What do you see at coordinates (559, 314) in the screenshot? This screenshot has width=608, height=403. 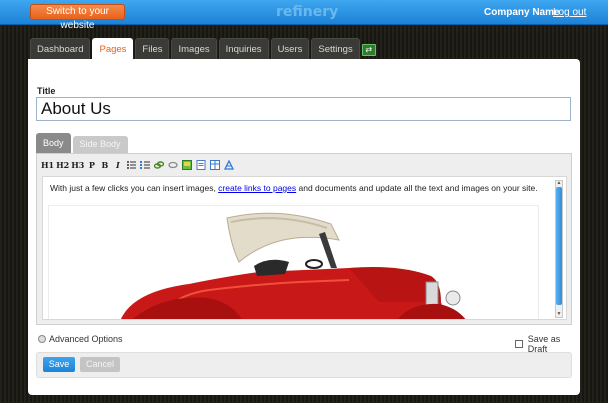 I see `scroll-down-icon: ▼` at bounding box center [559, 314].